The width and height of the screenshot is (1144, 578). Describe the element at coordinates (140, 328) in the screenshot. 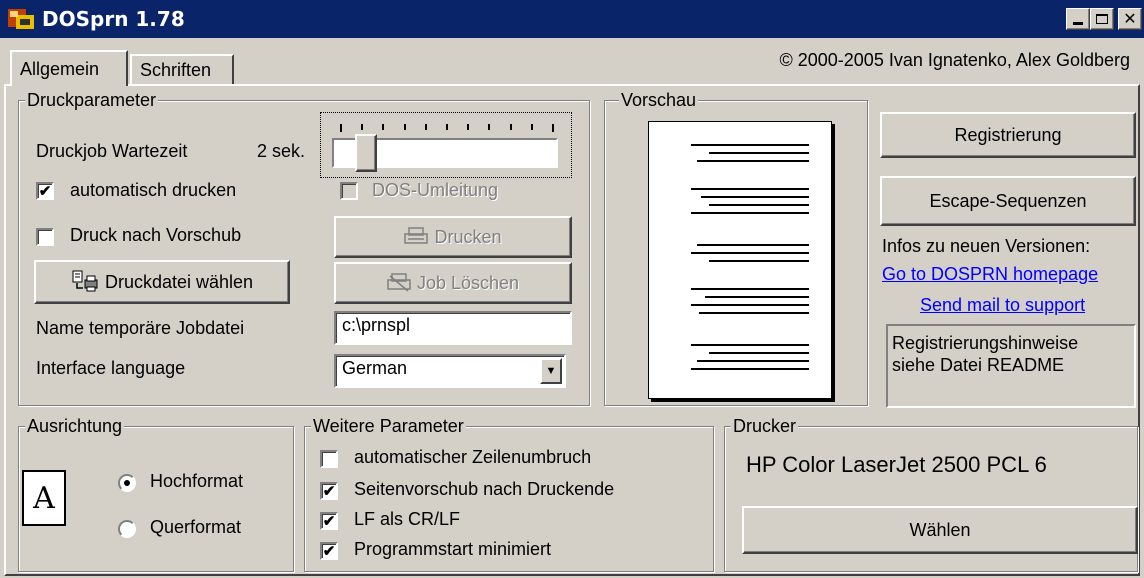

I see `temp-file-label: Name temporäre Jobdatei` at that location.